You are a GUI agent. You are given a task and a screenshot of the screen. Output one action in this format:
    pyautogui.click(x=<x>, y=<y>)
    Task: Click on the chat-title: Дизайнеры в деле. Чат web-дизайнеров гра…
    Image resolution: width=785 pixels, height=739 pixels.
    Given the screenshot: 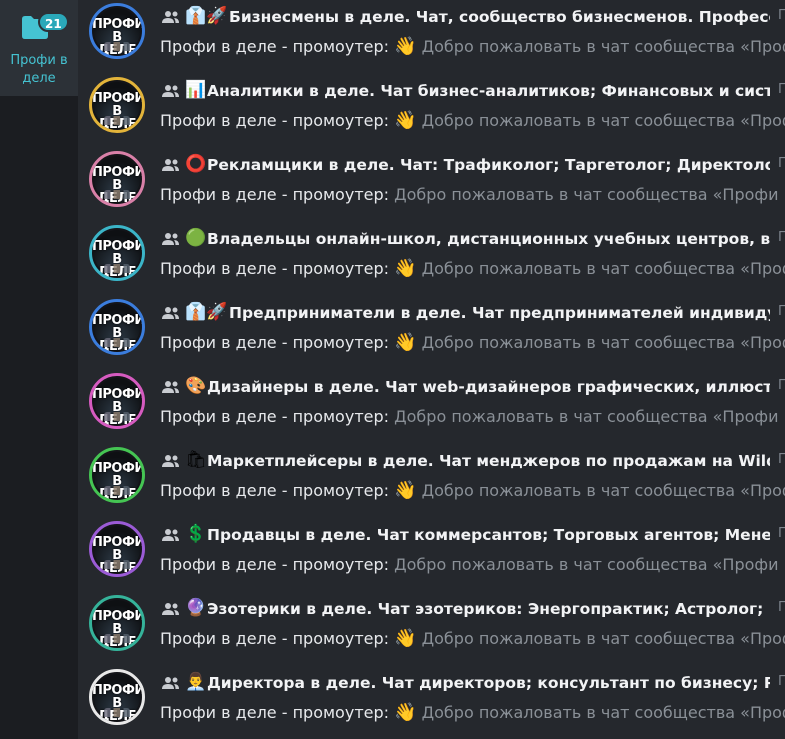 What is the action you would take?
    pyautogui.click(x=488, y=387)
    